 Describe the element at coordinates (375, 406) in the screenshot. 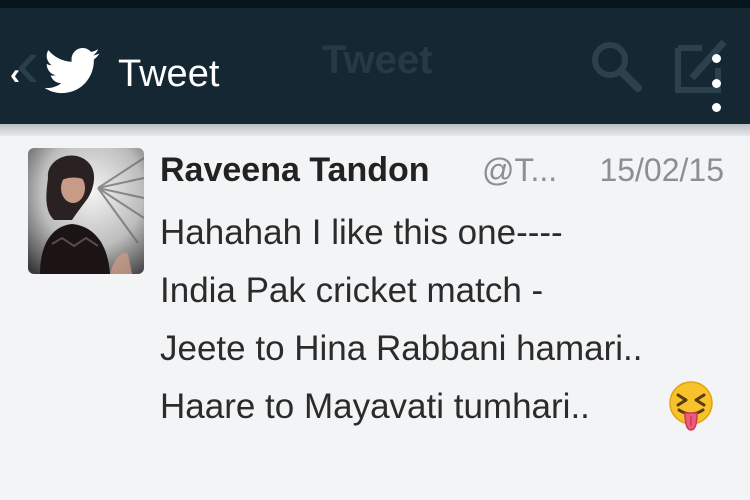

I see `tweet-line: Haare to Mayavati tumhari..` at that location.